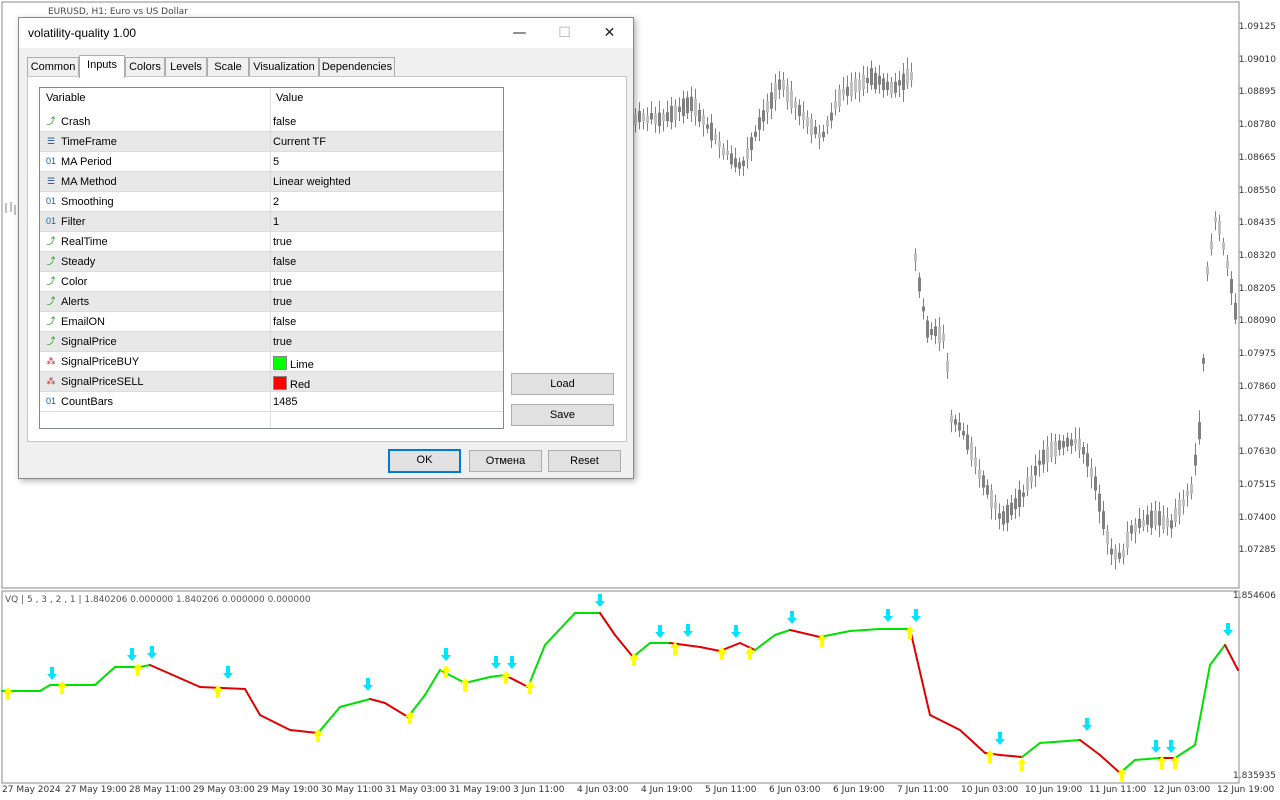 The height and width of the screenshot is (800, 1280). I want to click on color-swatch, so click(280, 383).